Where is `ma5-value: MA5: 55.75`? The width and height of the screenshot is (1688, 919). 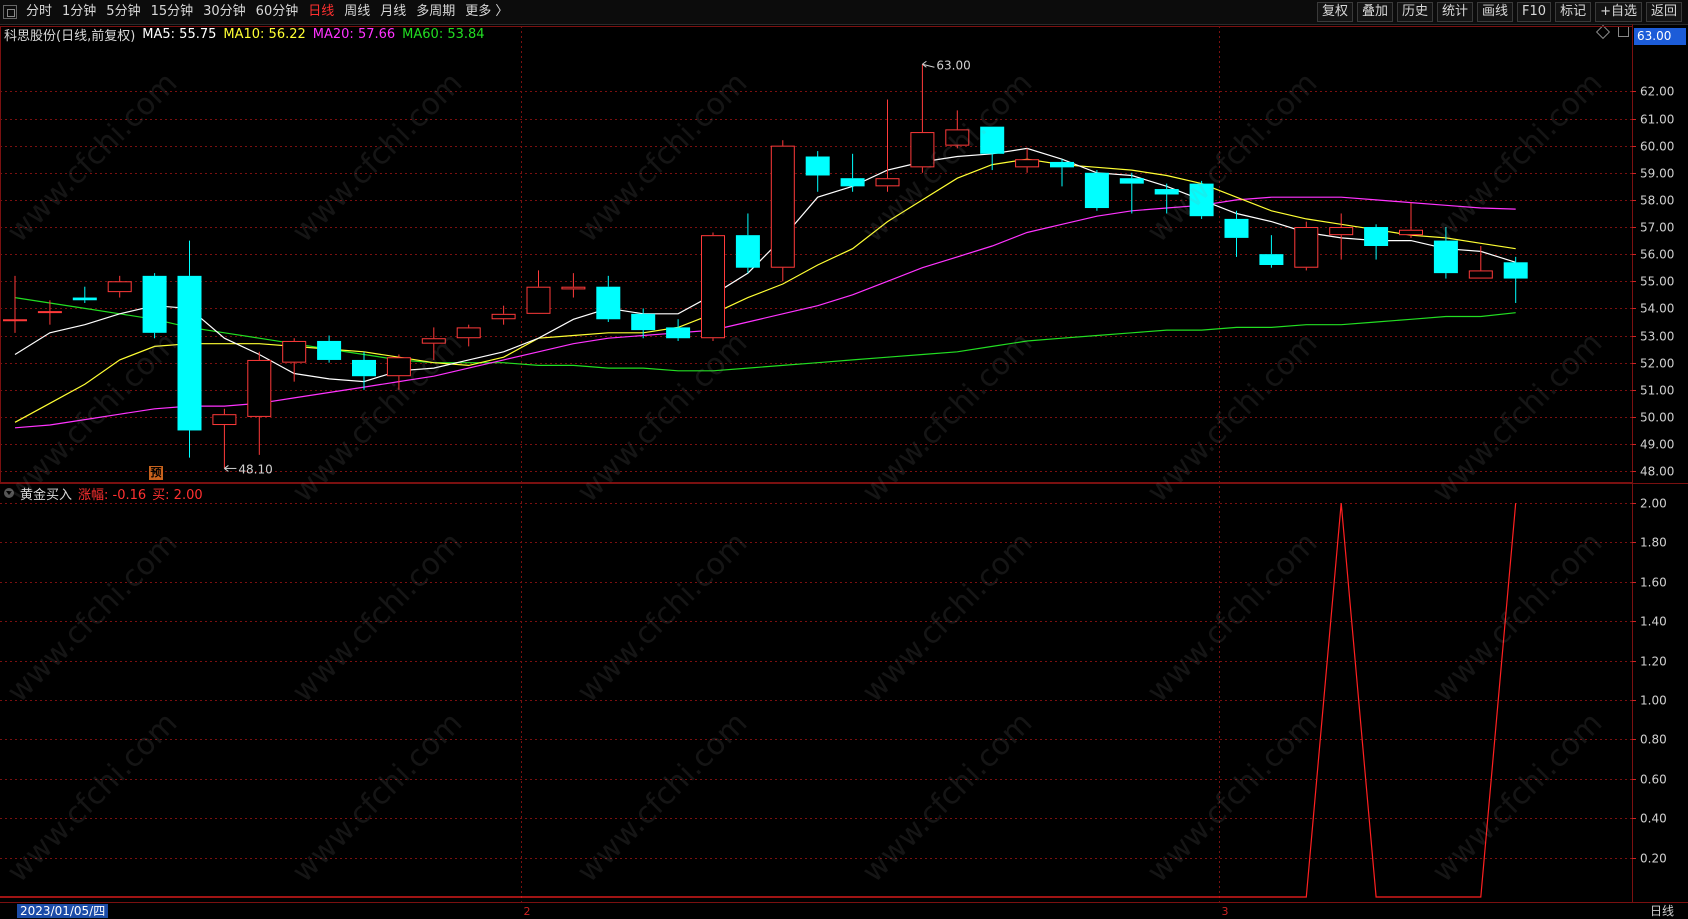
ma5-value: MA5: 55.75 is located at coordinates (179, 34).